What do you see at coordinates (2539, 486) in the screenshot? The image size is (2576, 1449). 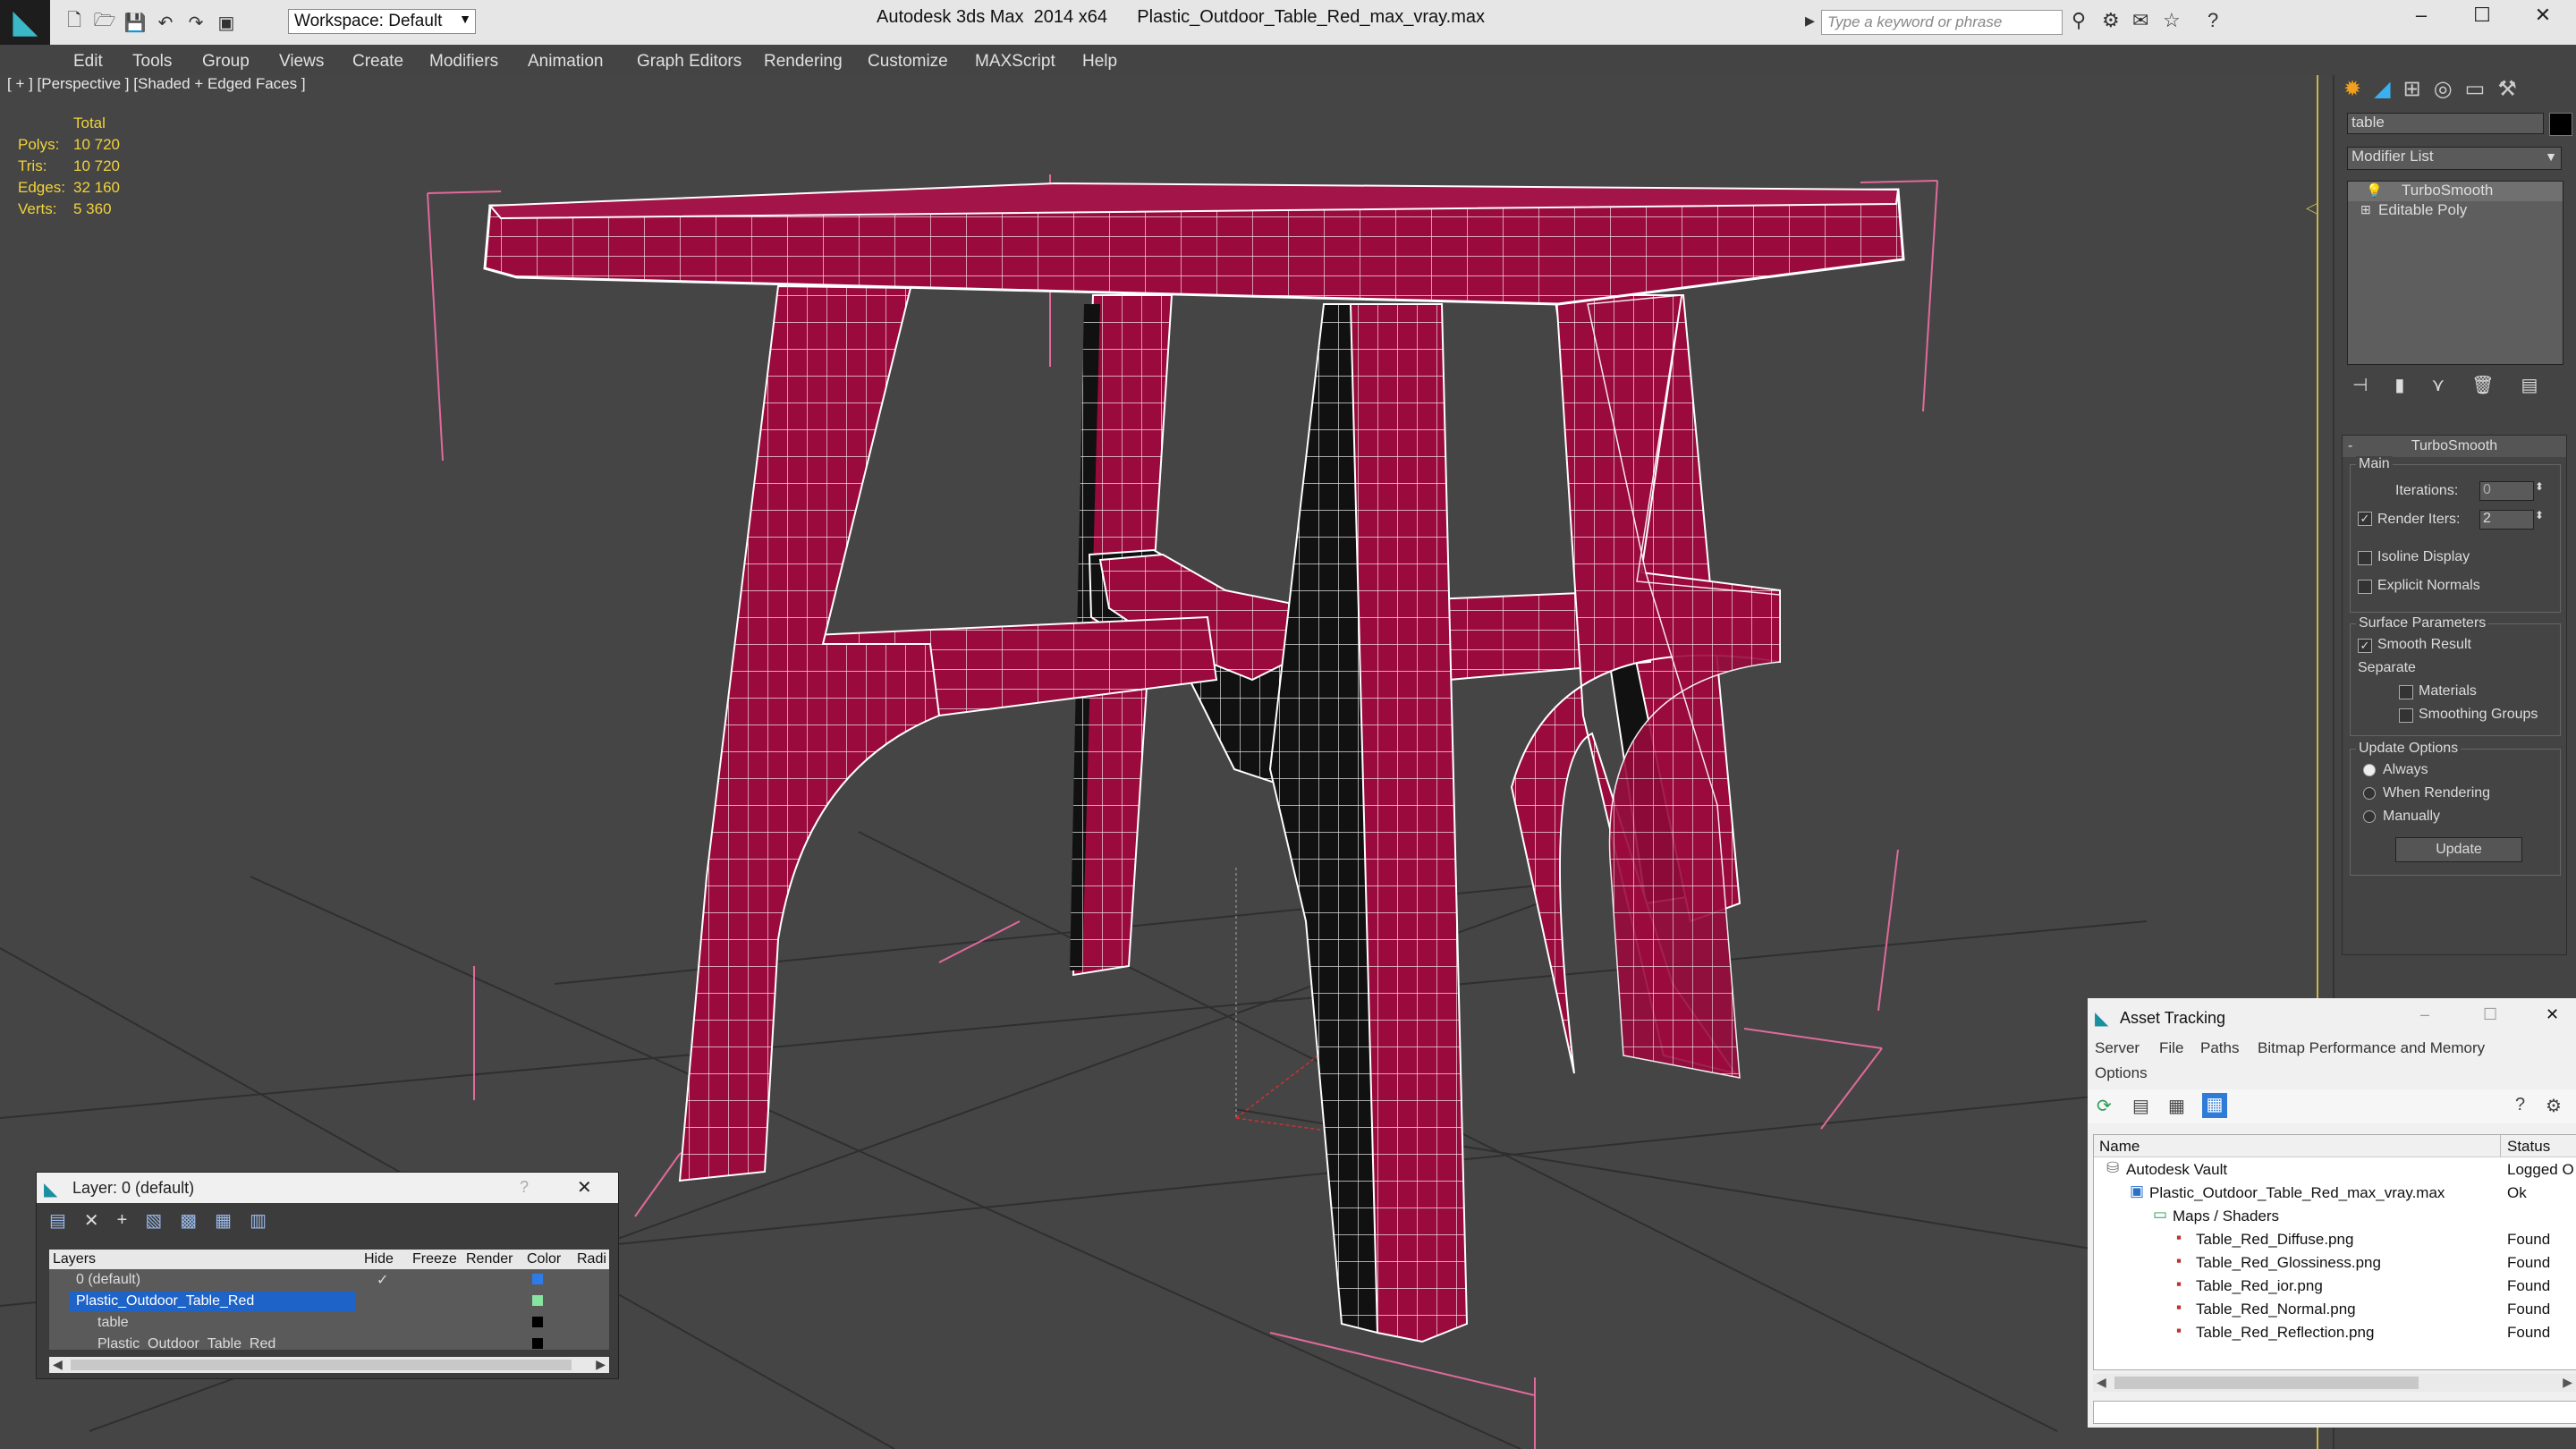 I see `spinner-arrows-icon: ⬍` at bounding box center [2539, 486].